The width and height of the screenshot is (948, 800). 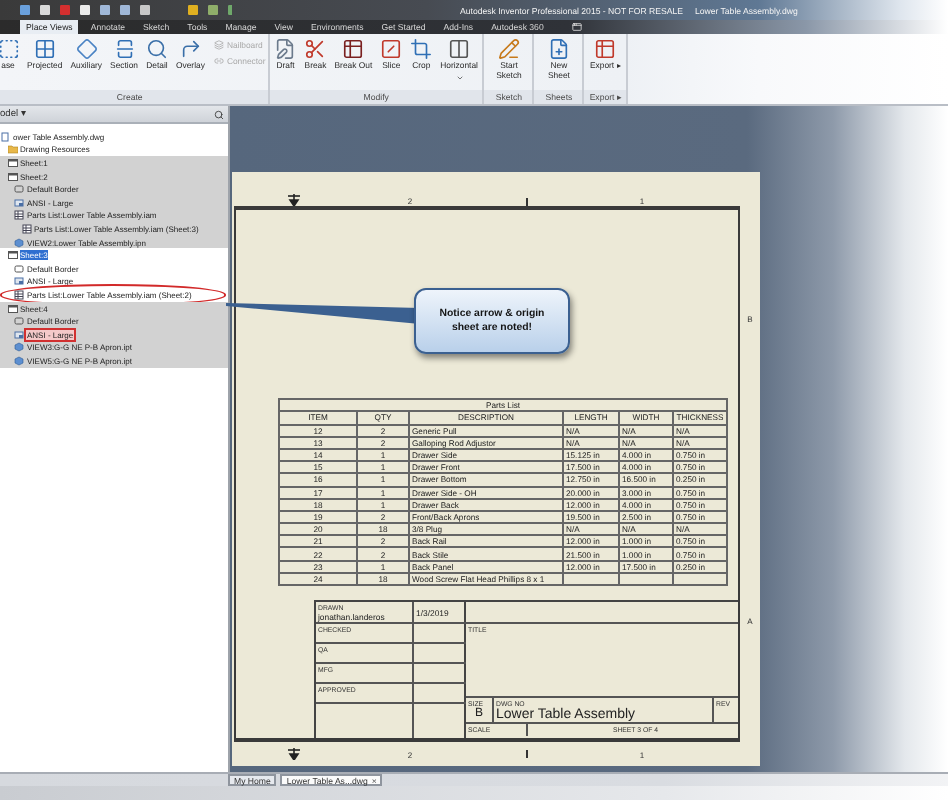 I want to click on grid-icon, so click(x=44, y=49).